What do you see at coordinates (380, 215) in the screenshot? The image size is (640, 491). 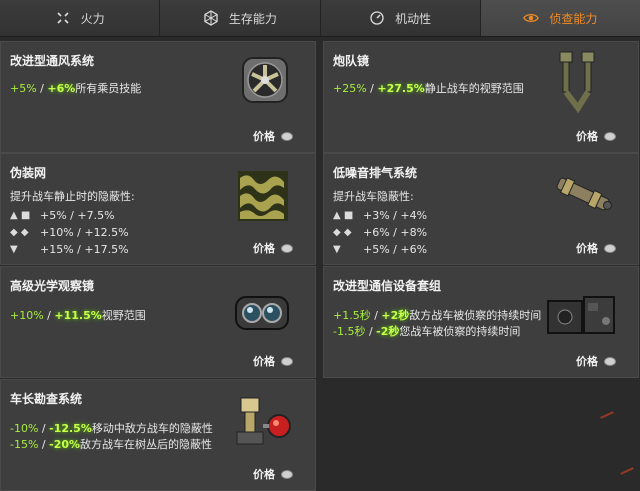 I see `stat-row-medium: ▲ ■ +3% / +4%` at bounding box center [380, 215].